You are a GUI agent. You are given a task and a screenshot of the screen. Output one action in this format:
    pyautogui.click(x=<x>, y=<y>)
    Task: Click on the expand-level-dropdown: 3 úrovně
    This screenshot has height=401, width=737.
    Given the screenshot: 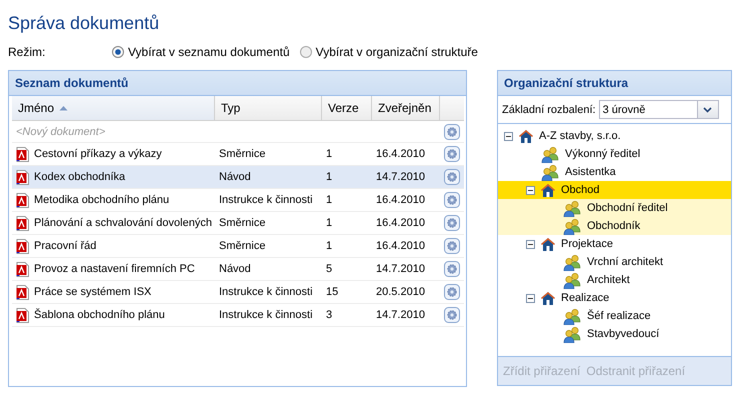 What is the action you would take?
    pyautogui.click(x=658, y=109)
    